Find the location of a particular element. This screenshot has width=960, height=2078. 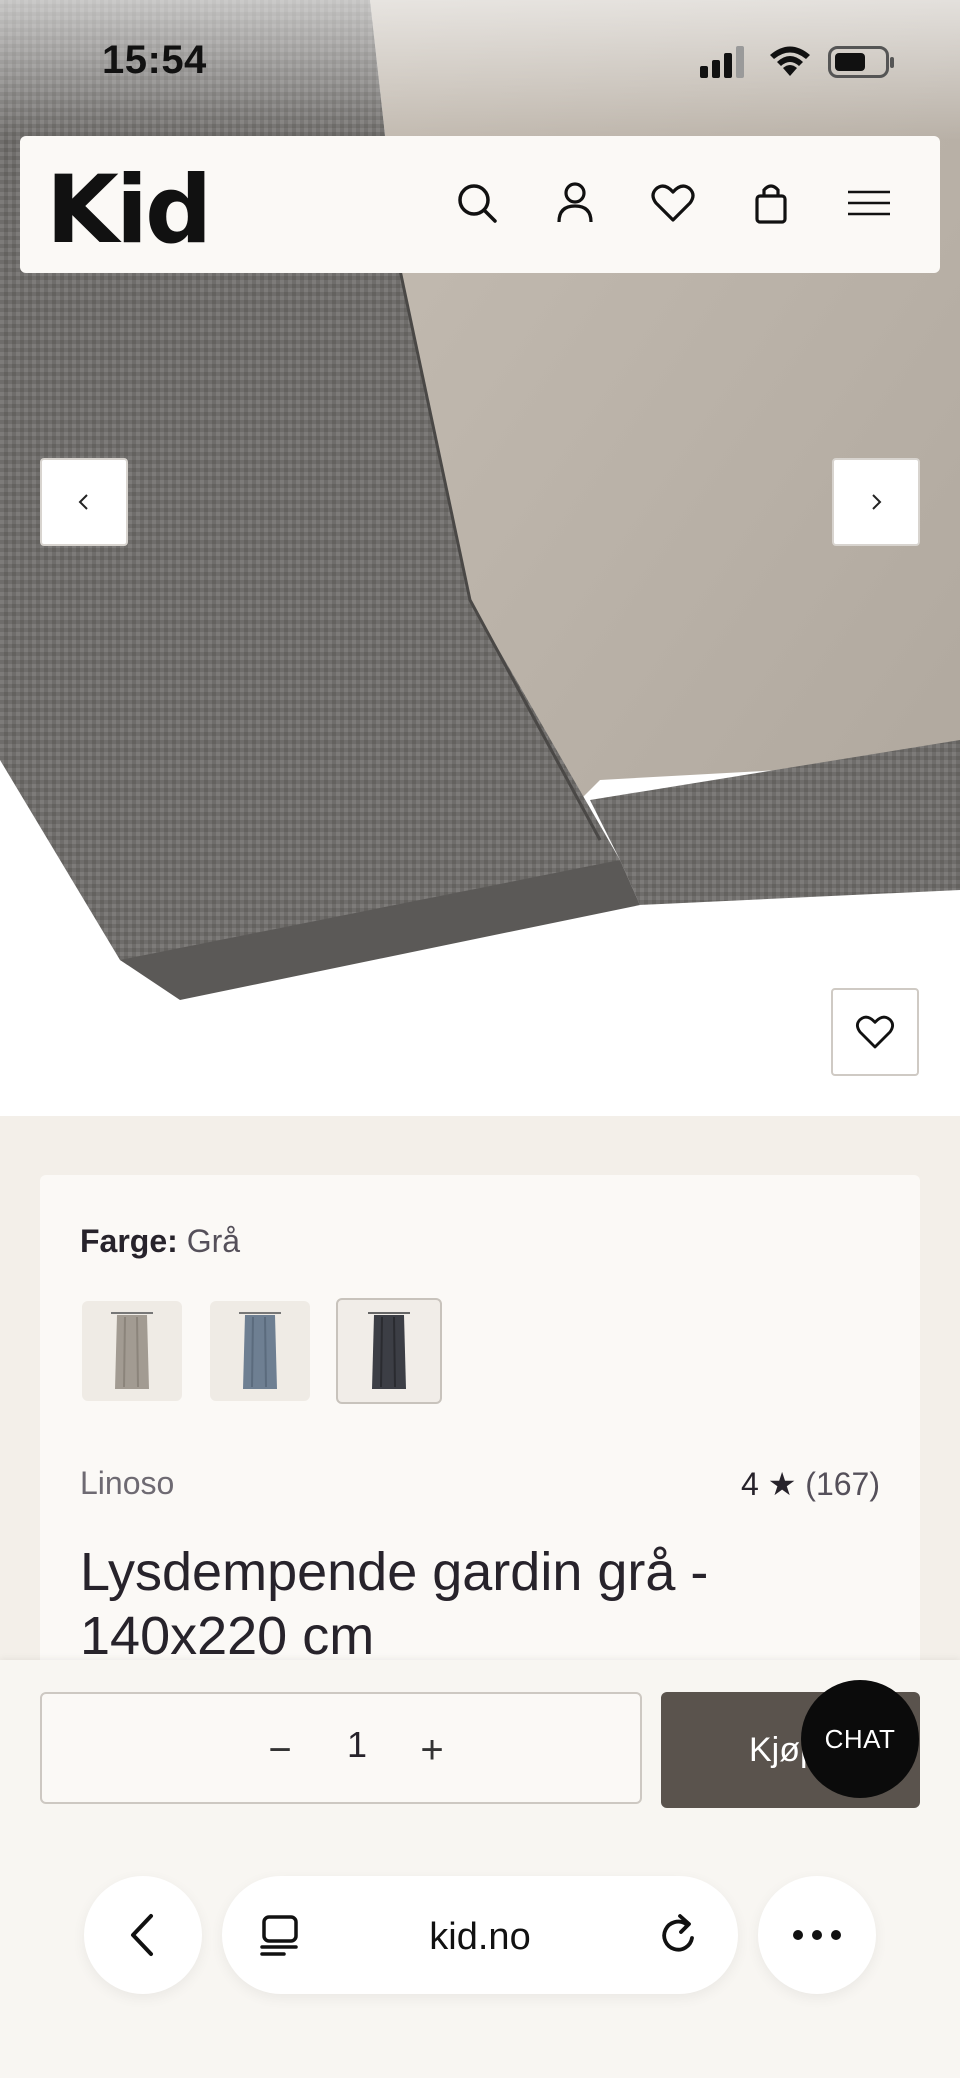

heart-icon is located at coordinates (875, 1032).